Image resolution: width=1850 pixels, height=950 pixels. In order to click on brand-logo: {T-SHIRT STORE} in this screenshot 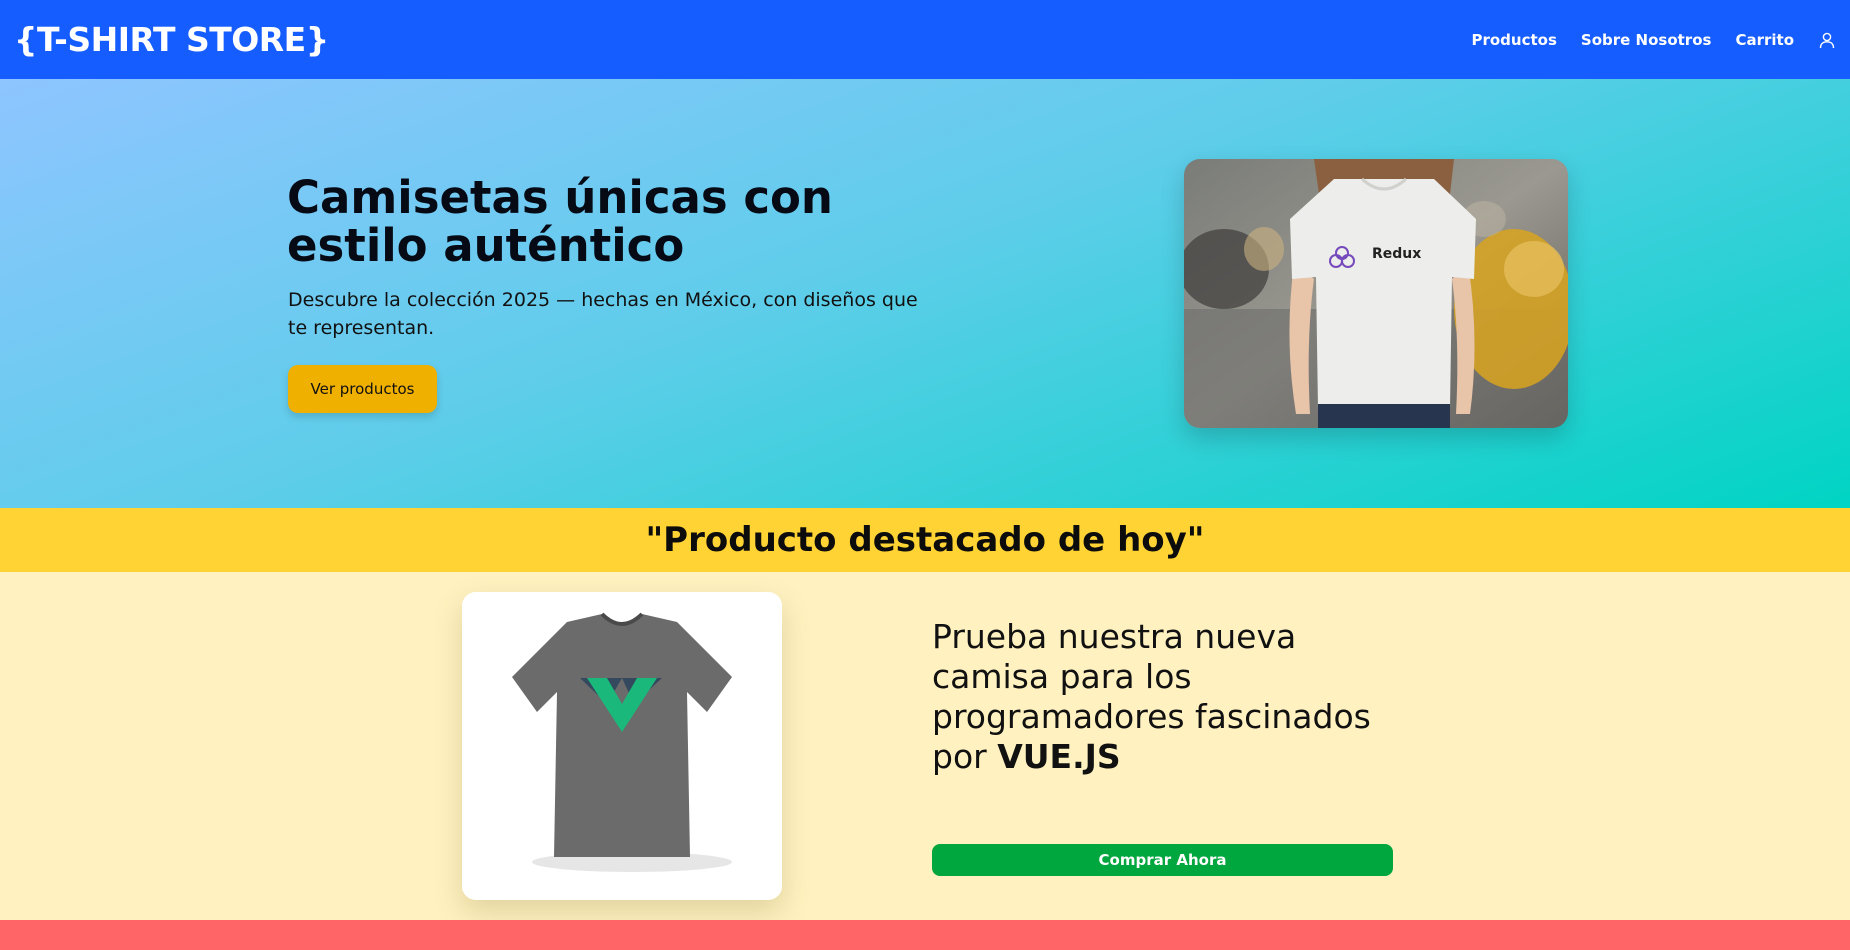, I will do `click(171, 39)`.